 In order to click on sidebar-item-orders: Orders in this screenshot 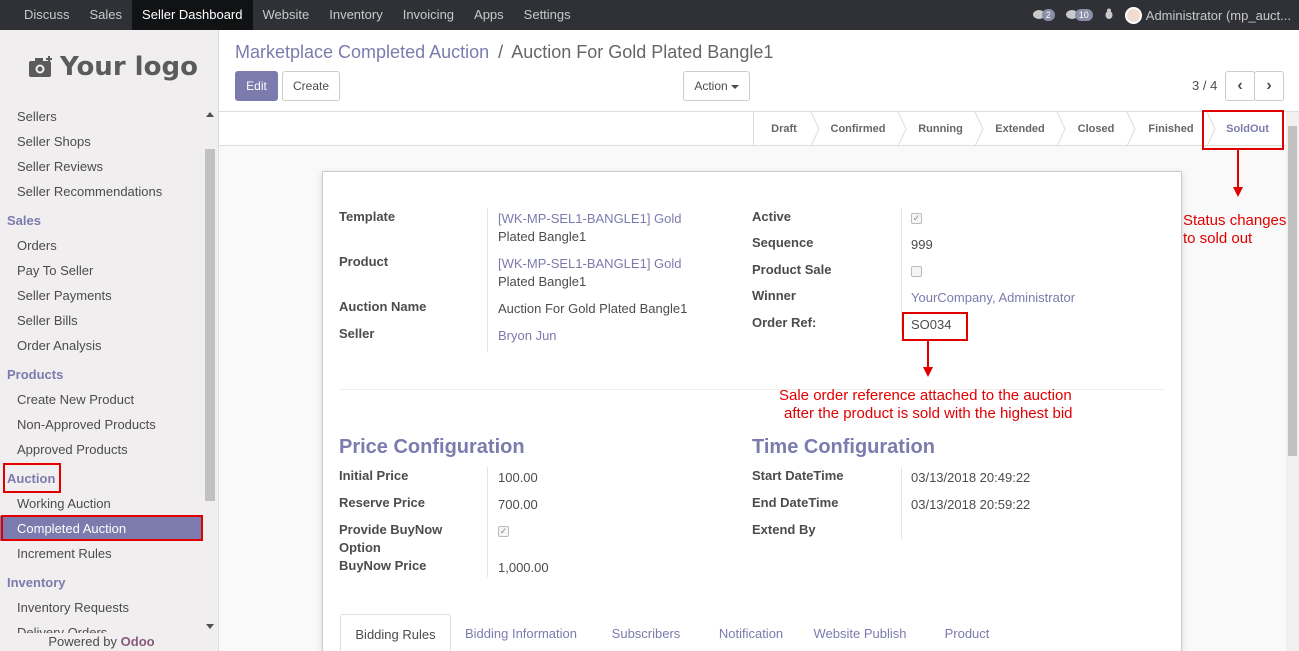, I will do `click(101, 245)`.